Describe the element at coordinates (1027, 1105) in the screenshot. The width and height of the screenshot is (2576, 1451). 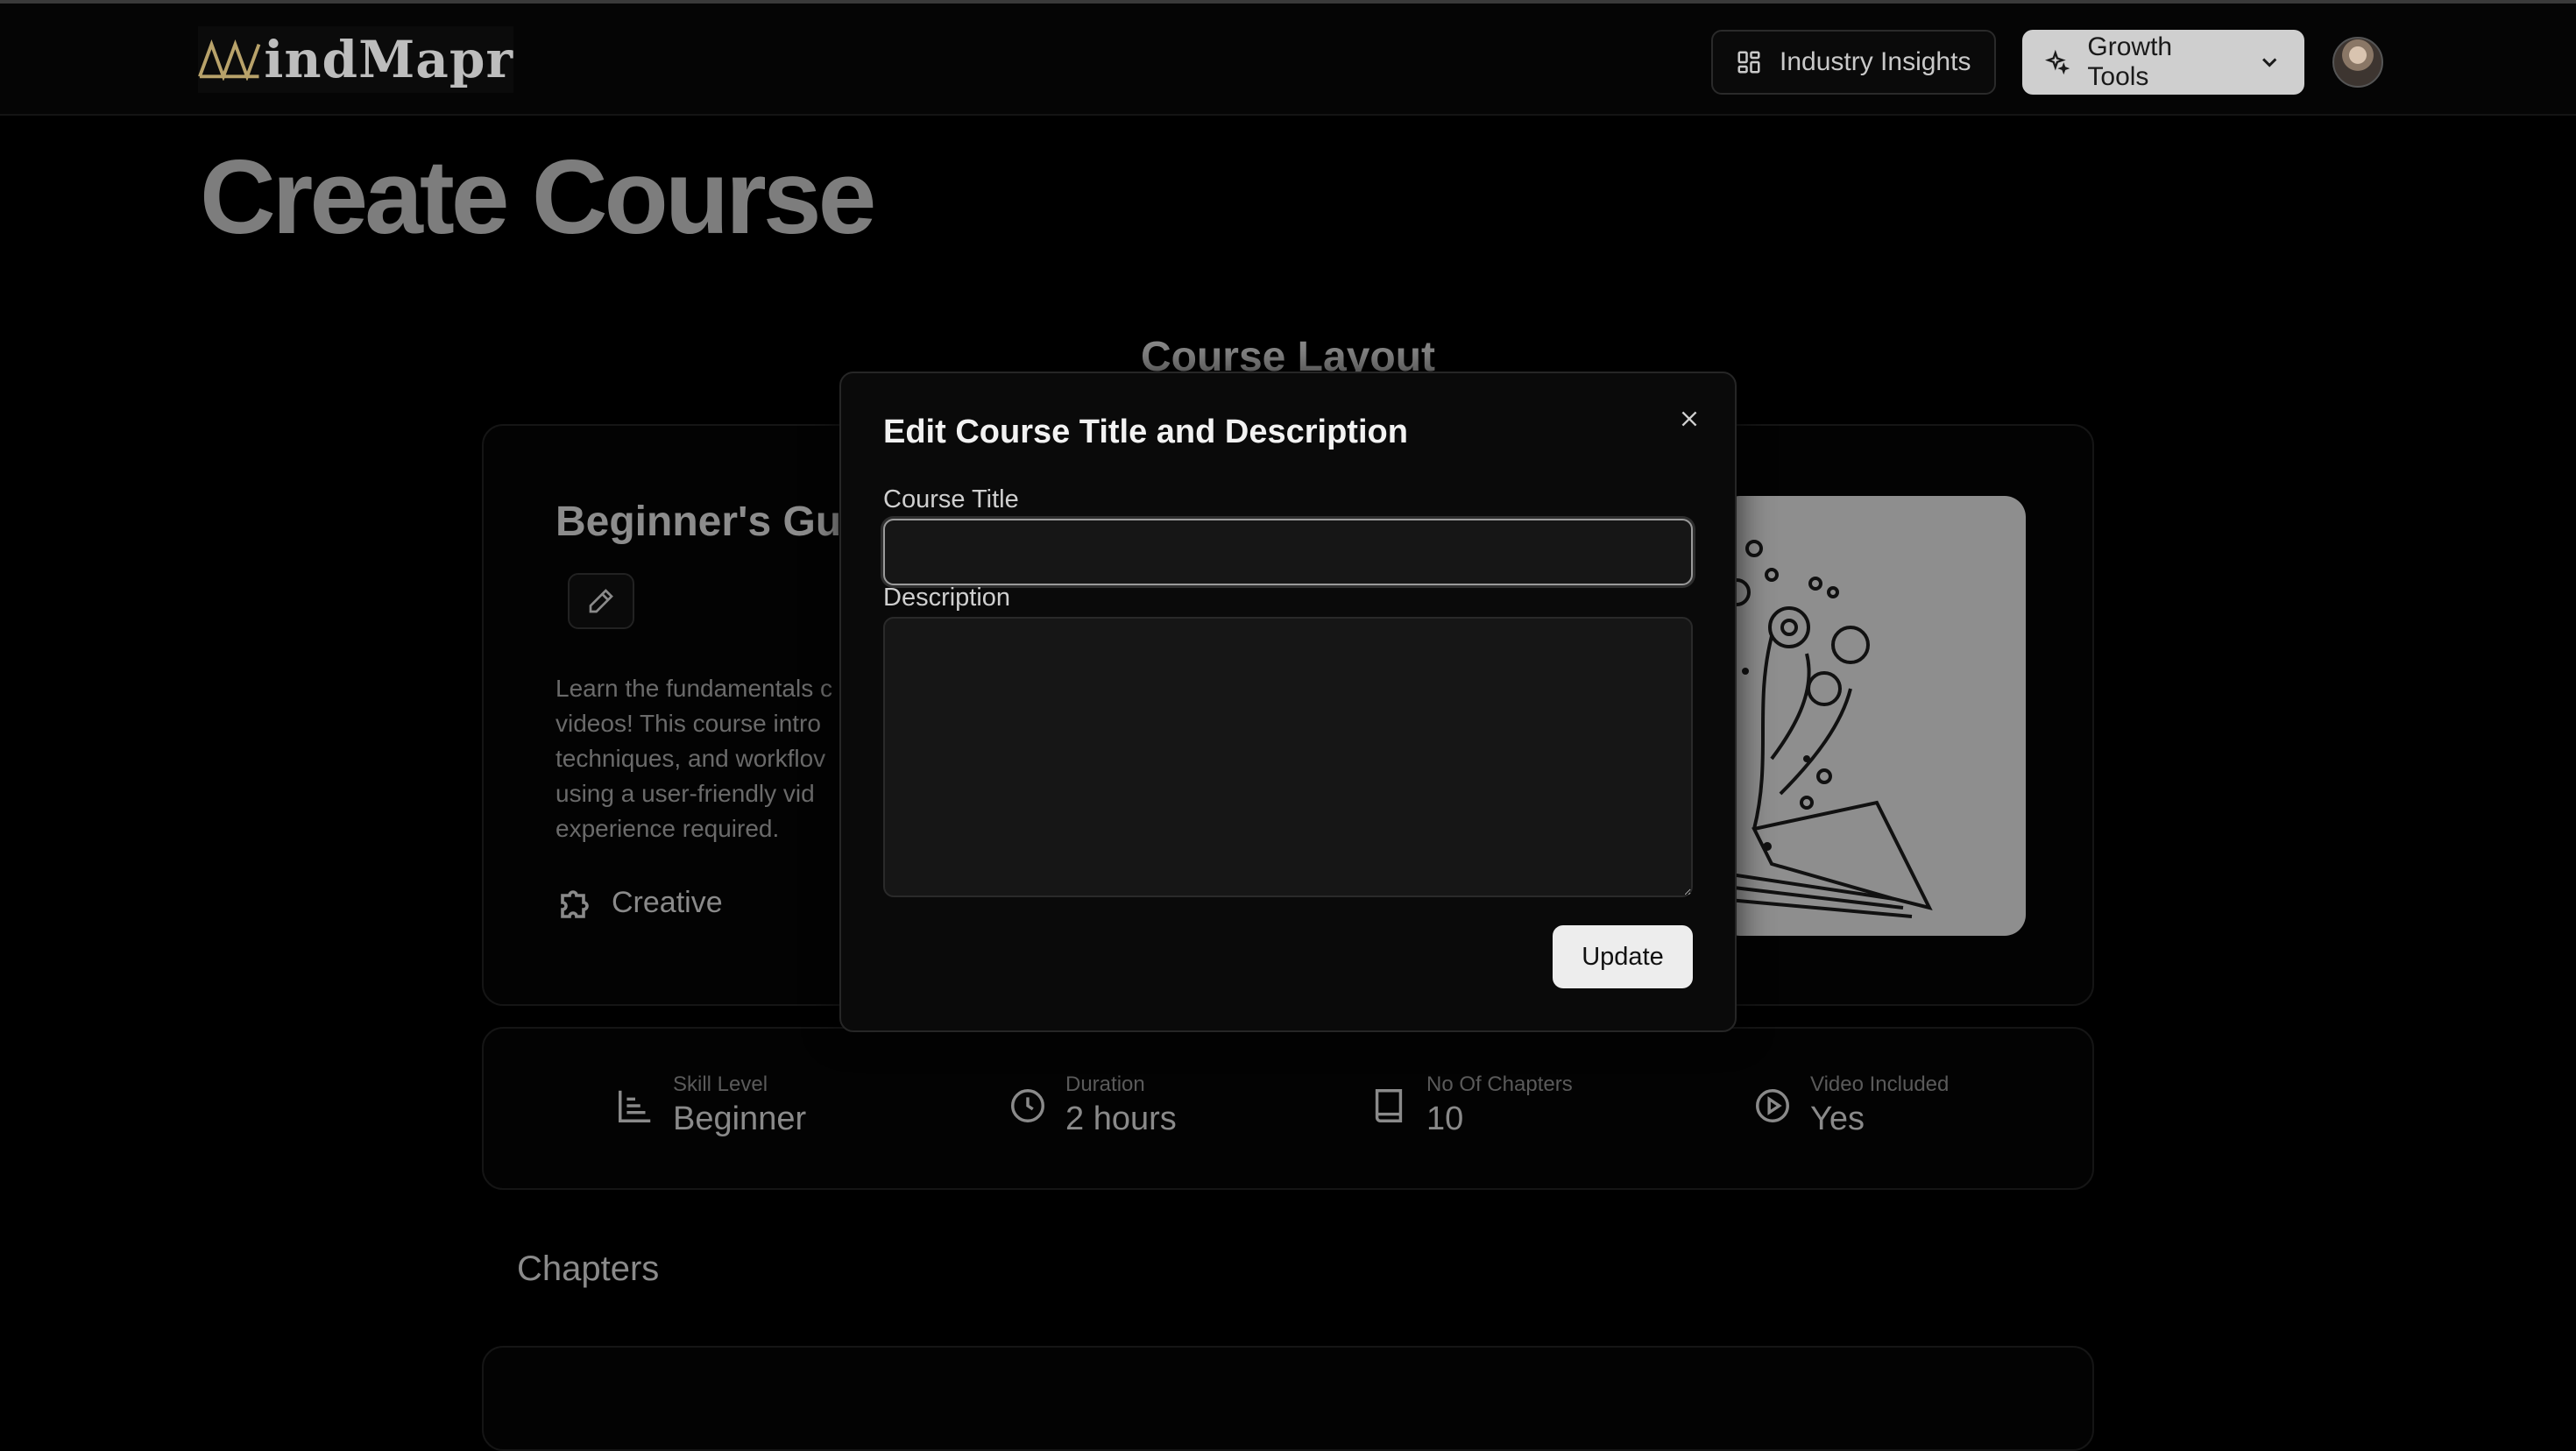
I see `clock-icon` at that location.